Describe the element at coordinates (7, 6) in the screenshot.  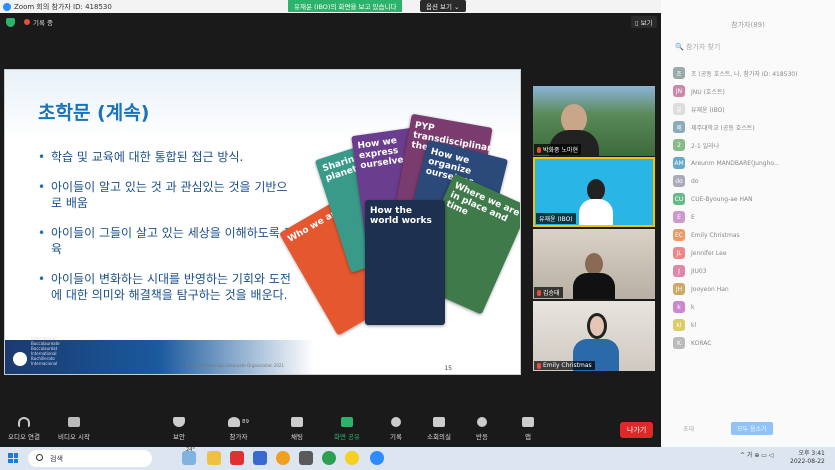
I see `zoom-logo-icon` at that location.